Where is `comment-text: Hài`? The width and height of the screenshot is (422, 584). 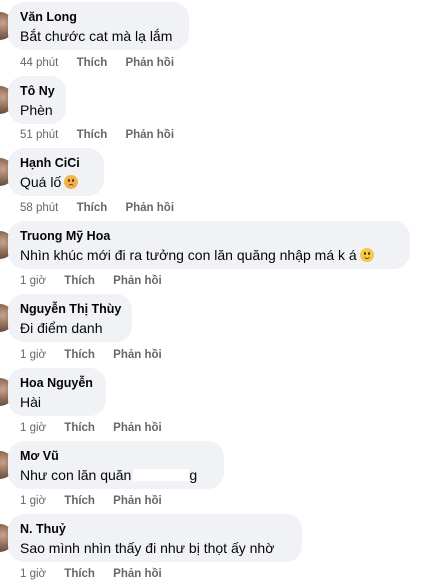
comment-text: Hài is located at coordinates (31, 402).